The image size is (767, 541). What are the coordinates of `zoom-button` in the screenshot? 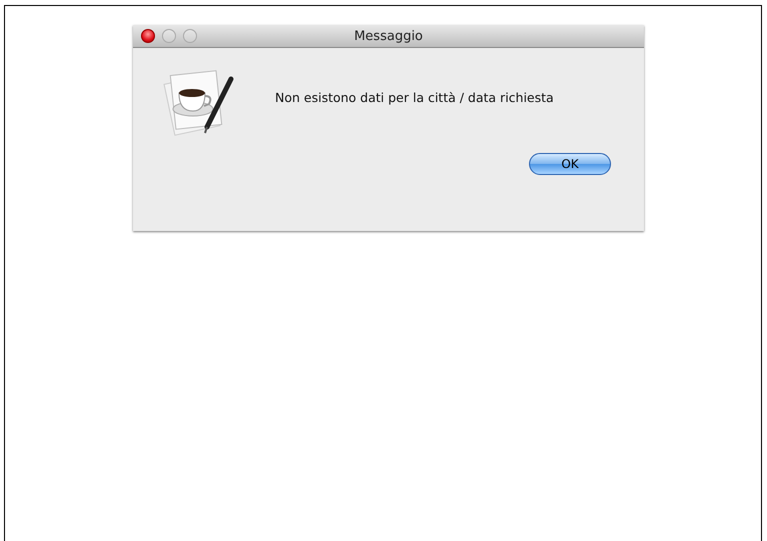 It's located at (190, 36).